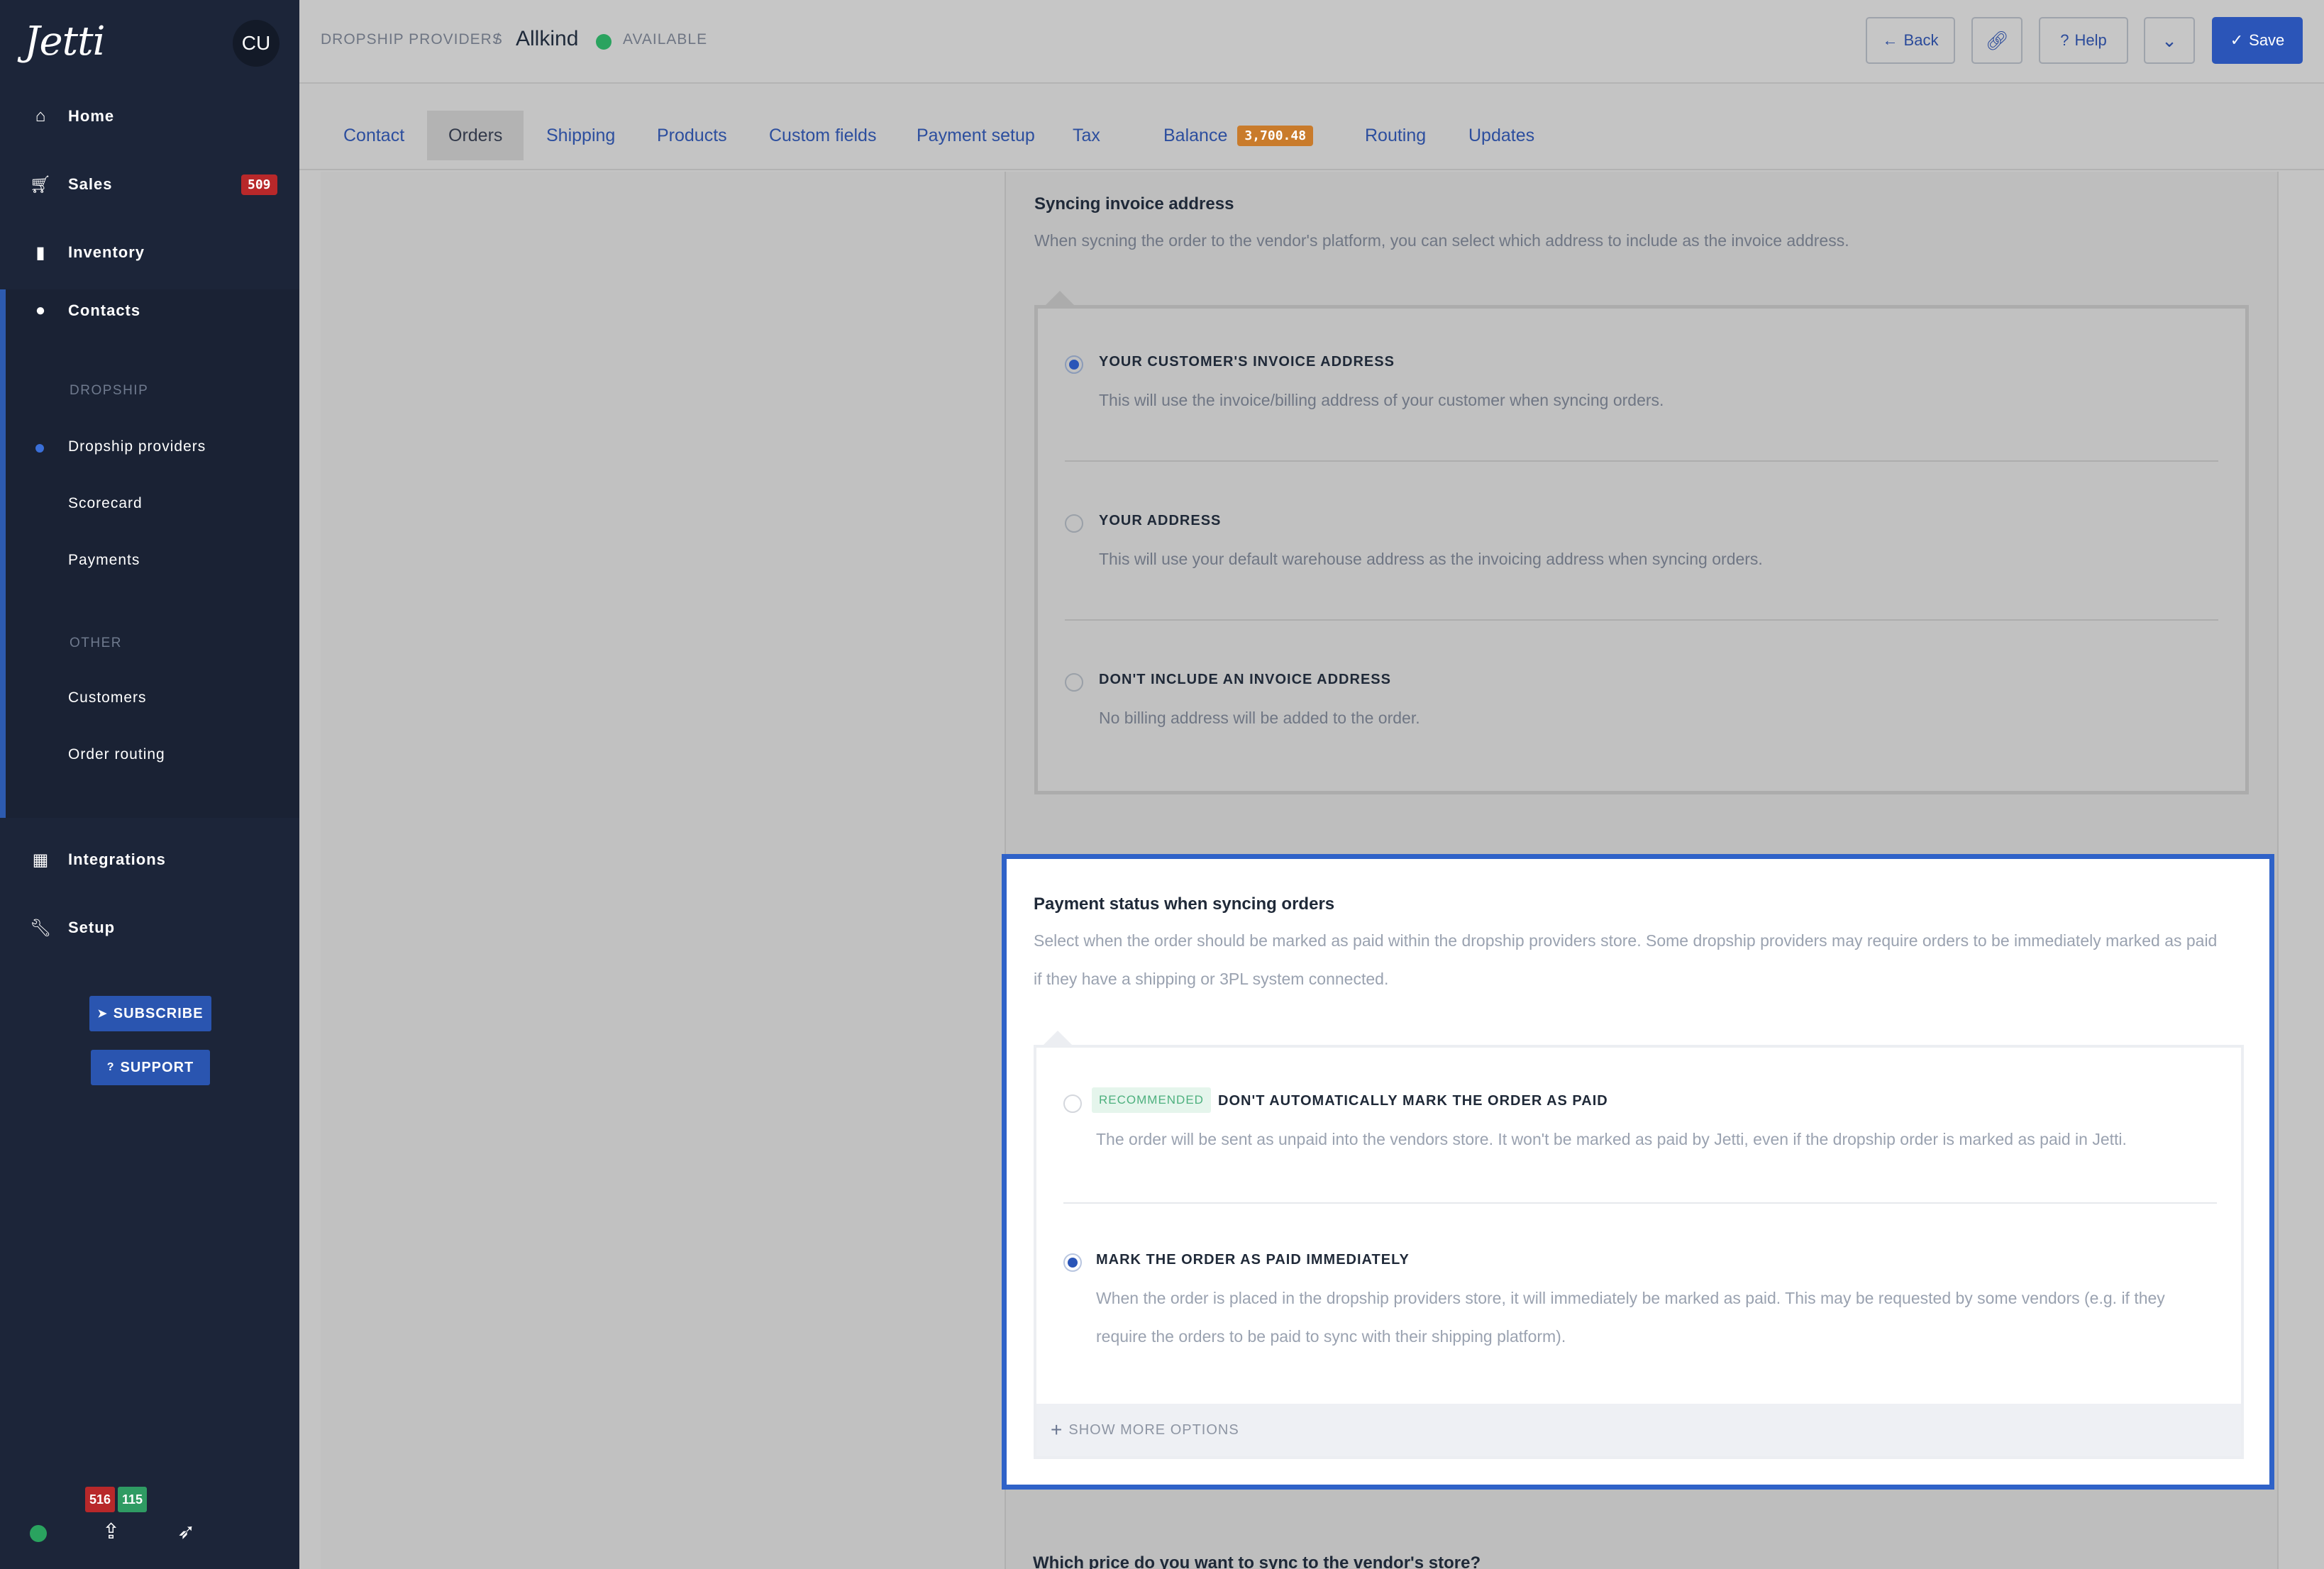  I want to click on send-icon: ➤, so click(102, 1014).